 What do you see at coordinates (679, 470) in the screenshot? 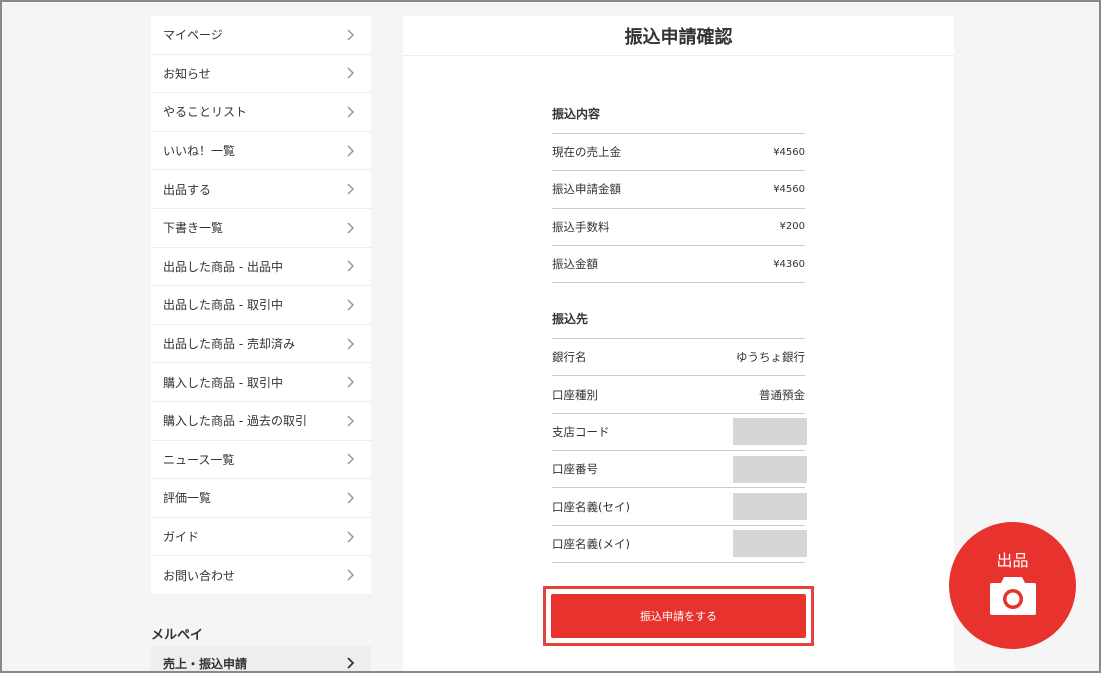
I see `destination-row-account-number: 口座番号` at bounding box center [679, 470].